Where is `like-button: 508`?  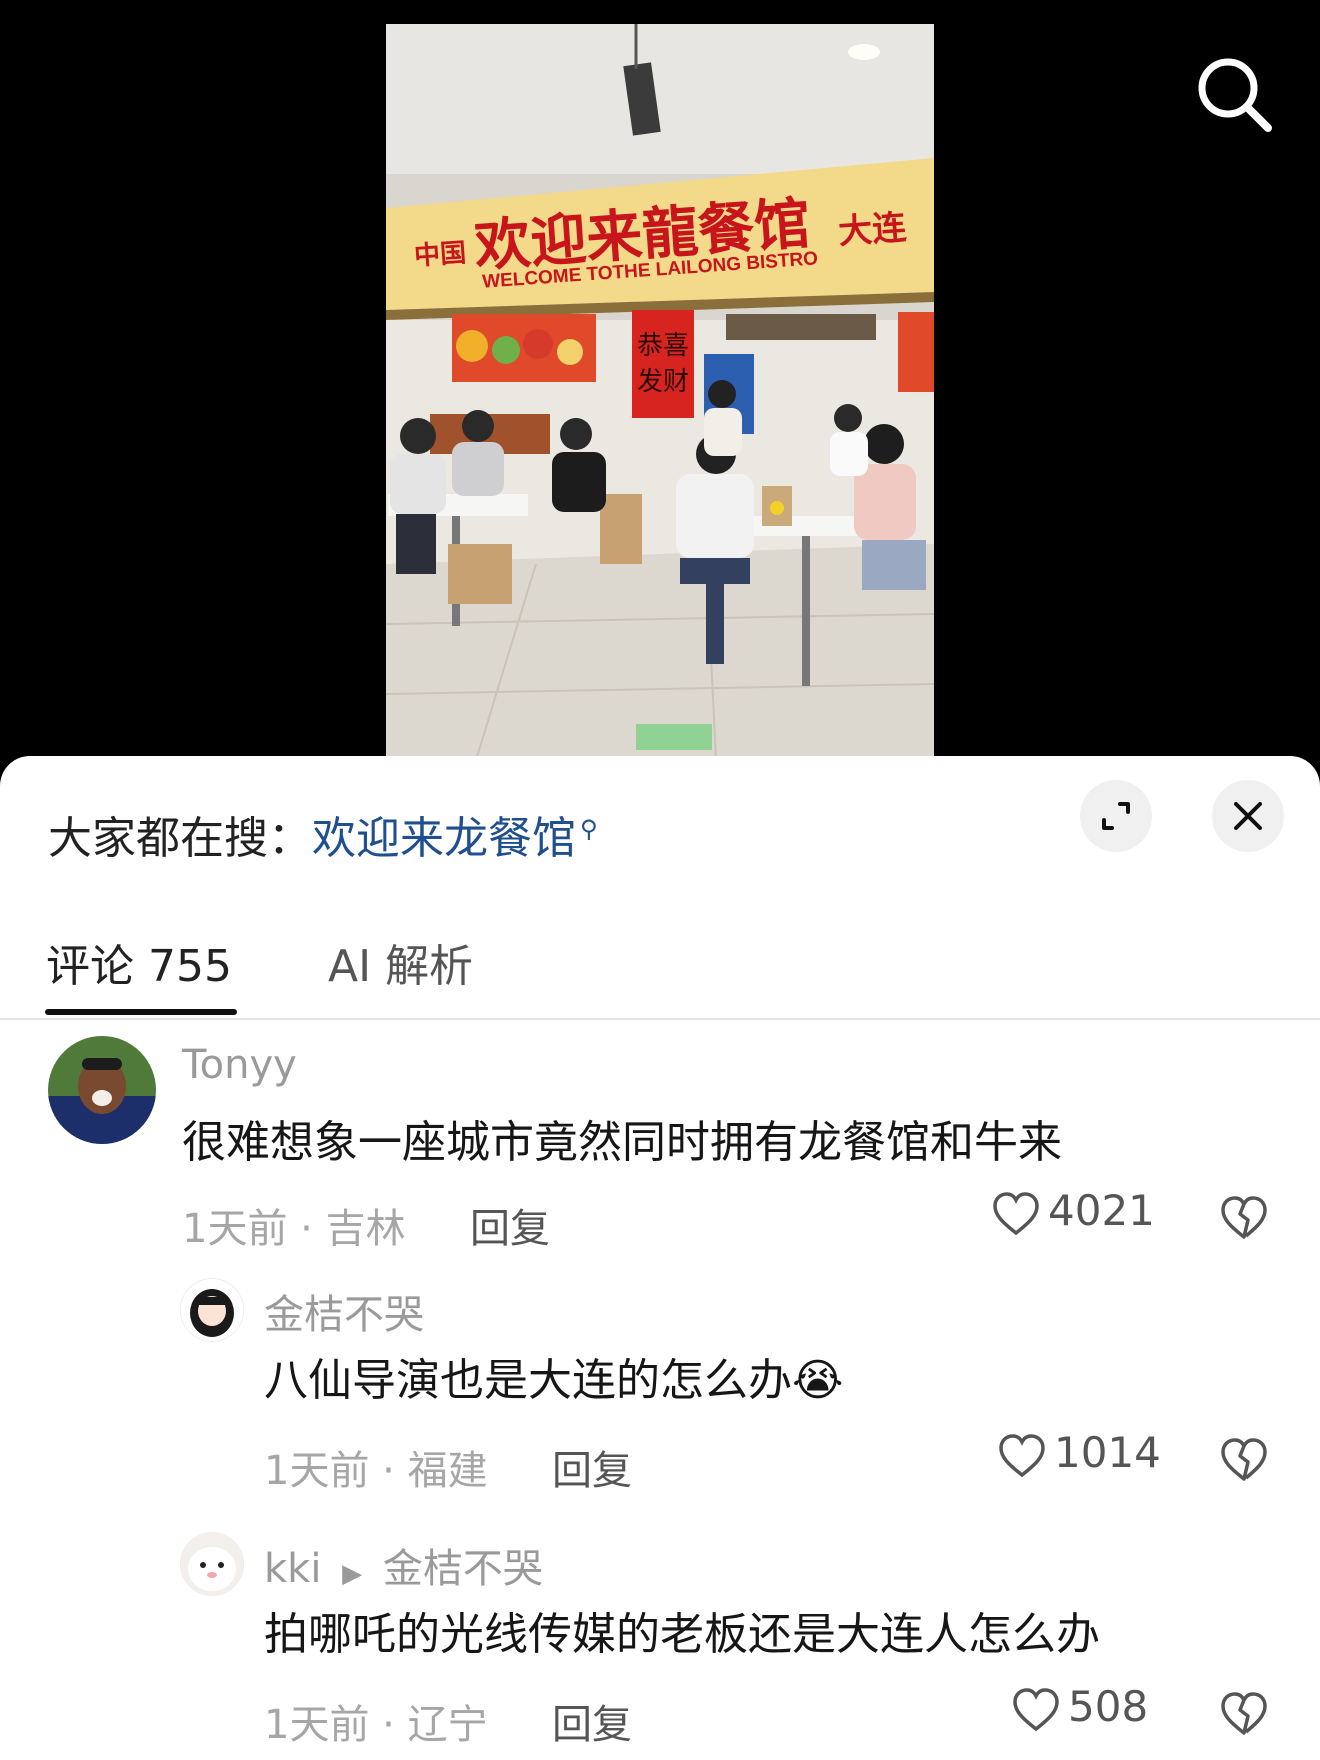
like-button: 508 is located at coordinates (1079, 1709).